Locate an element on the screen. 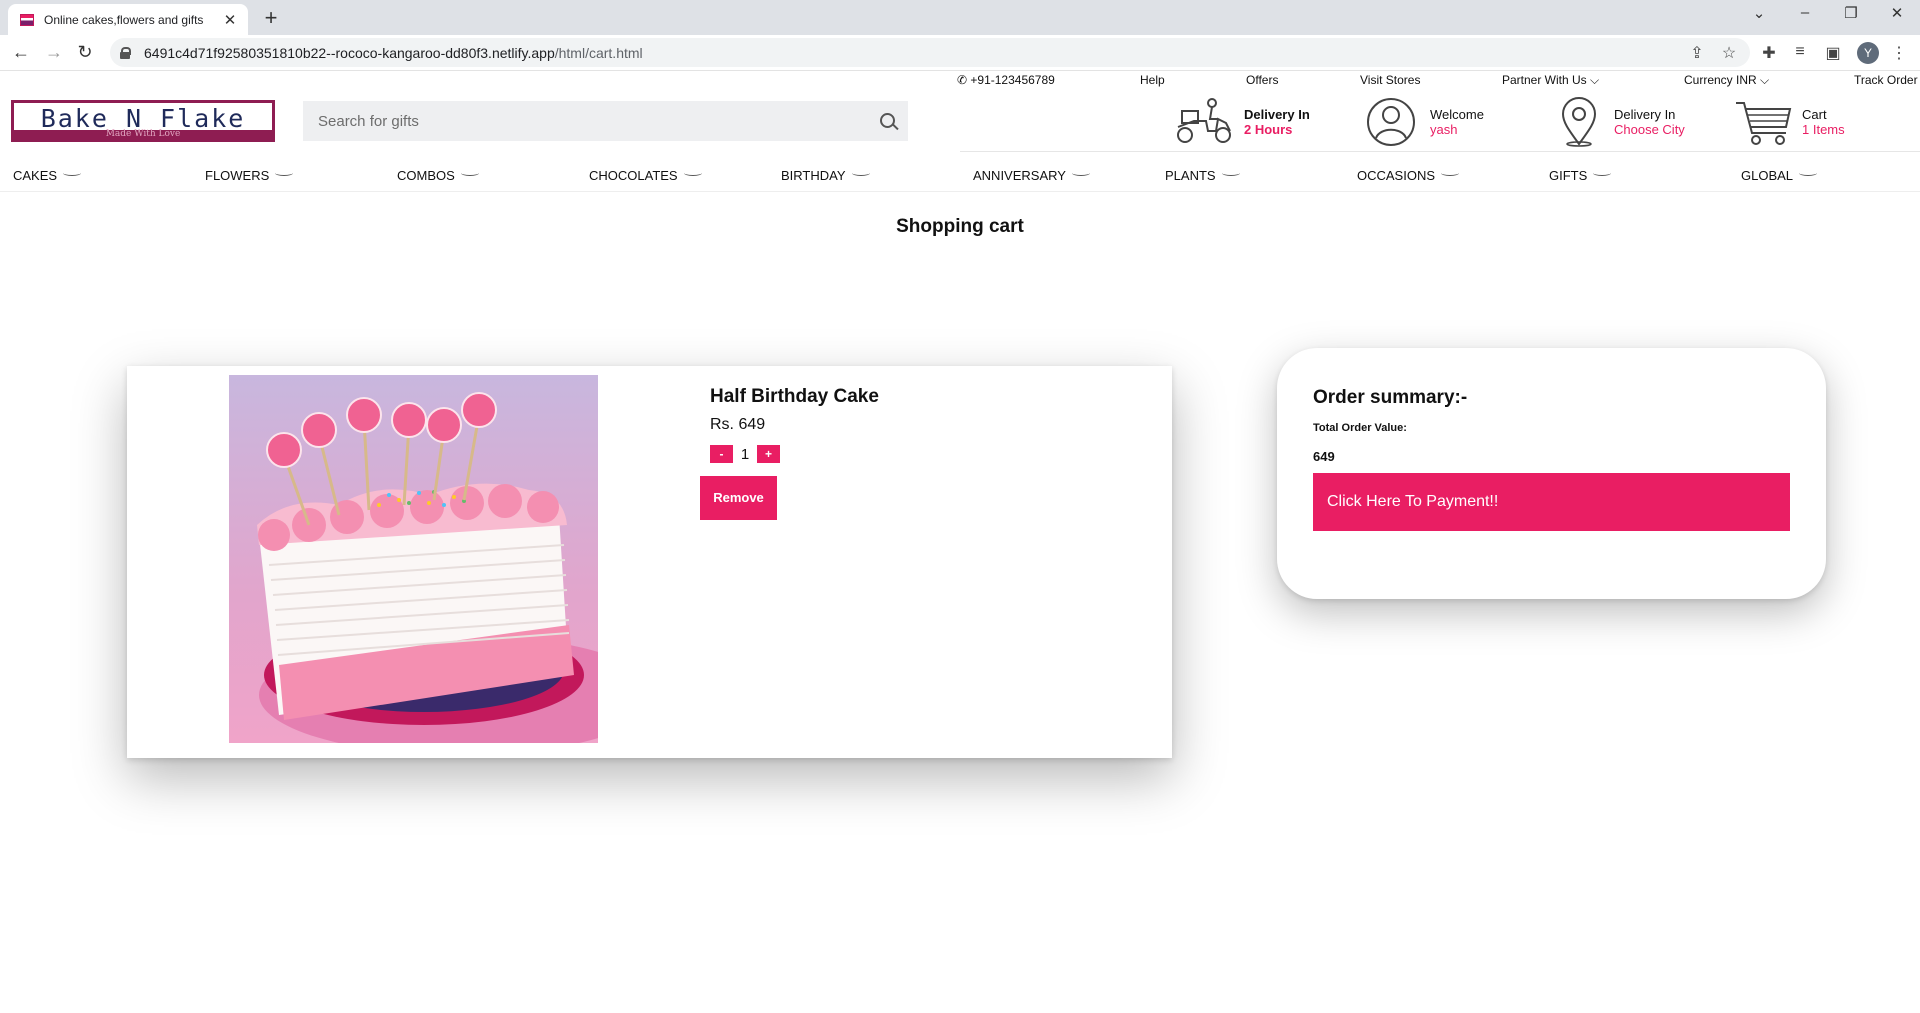  delivery-time-label: Delivery In is located at coordinates (1277, 114).